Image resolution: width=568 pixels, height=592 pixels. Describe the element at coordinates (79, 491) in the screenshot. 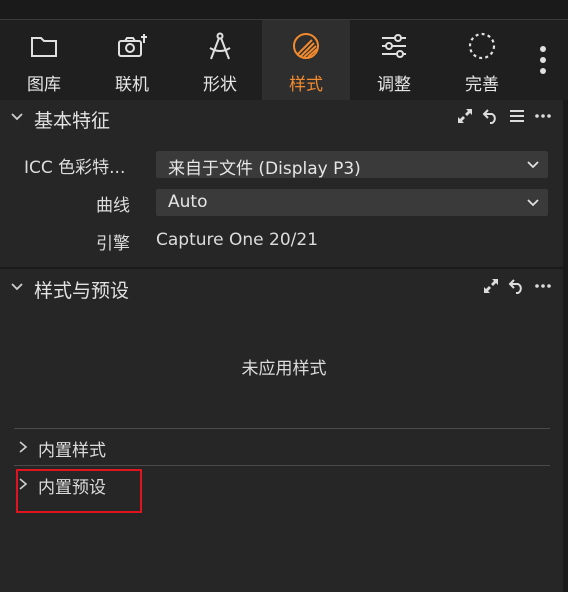

I see `highlight-box` at that location.